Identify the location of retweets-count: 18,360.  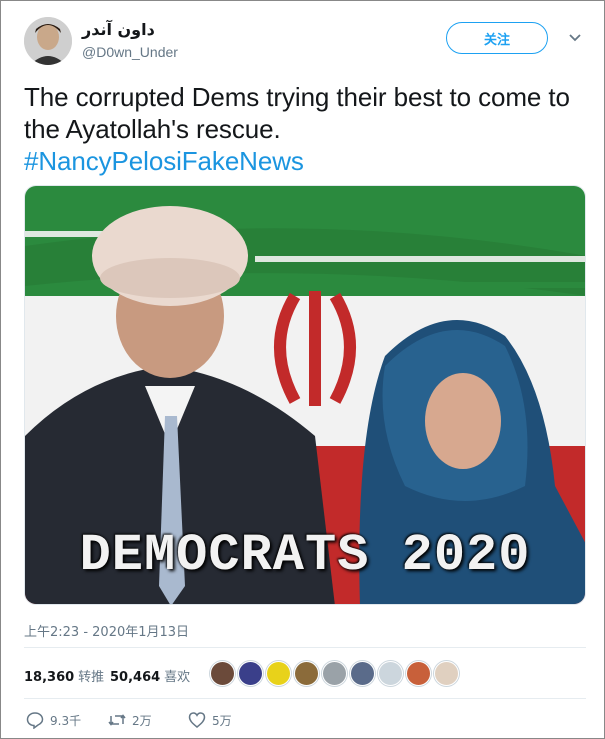
(49, 677).